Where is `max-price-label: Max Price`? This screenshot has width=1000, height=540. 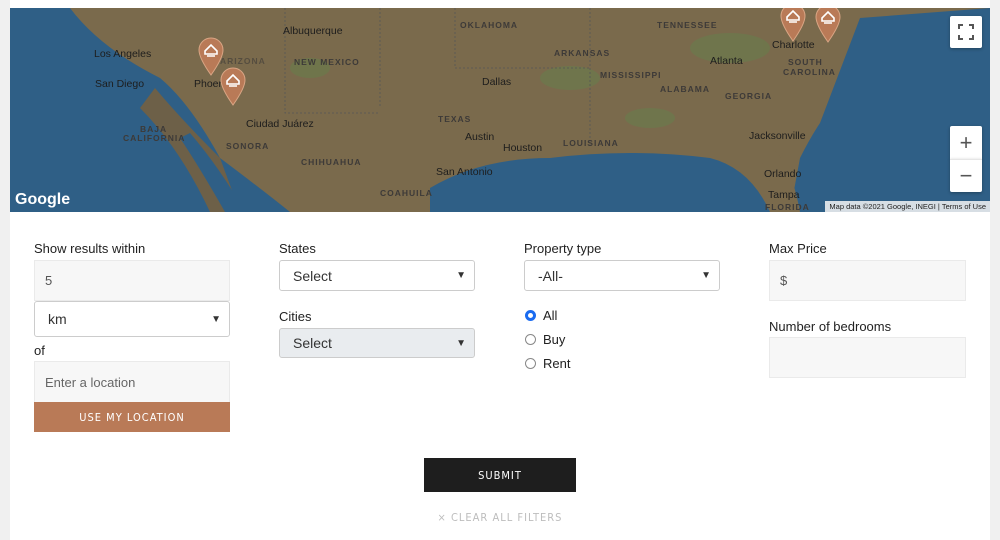
max-price-label: Max Price is located at coordinates (798, 248).